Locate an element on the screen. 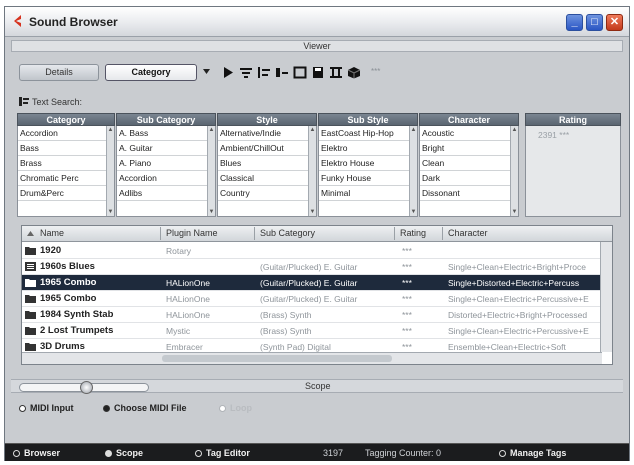 This screenshot has height=465, width=634. grid-icon is located at coordinates (336, 72).